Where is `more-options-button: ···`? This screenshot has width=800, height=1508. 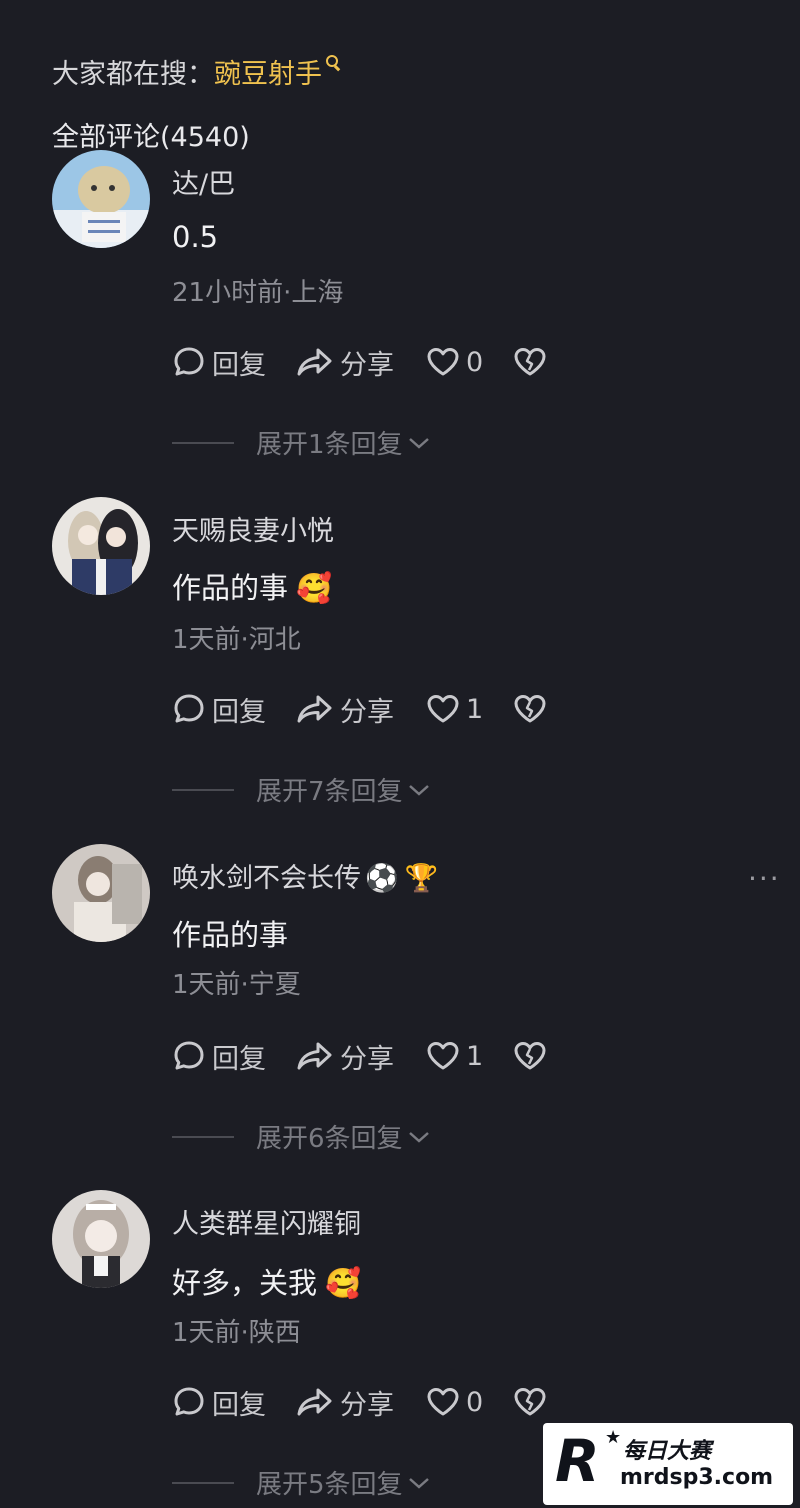 more-options-button: ··· is located at coordinates (764, 878).